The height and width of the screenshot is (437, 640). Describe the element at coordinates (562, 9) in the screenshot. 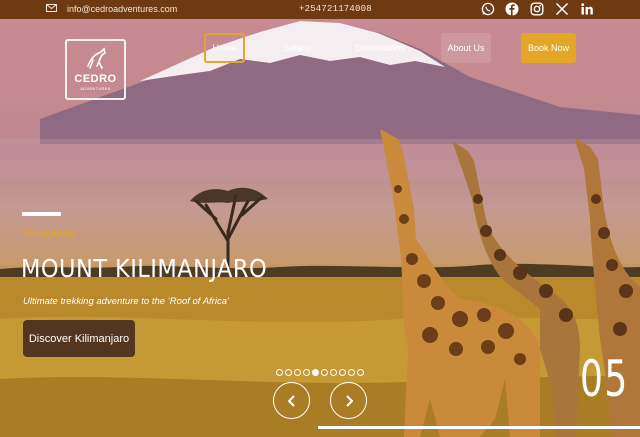

I see `x-icon` at that location.